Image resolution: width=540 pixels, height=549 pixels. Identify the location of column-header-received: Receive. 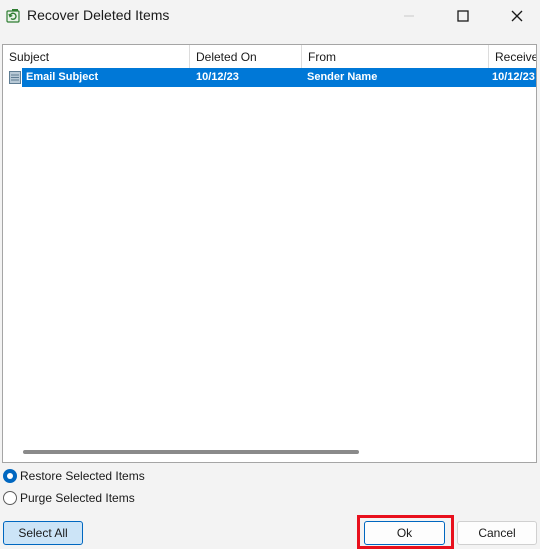
(512, 56).